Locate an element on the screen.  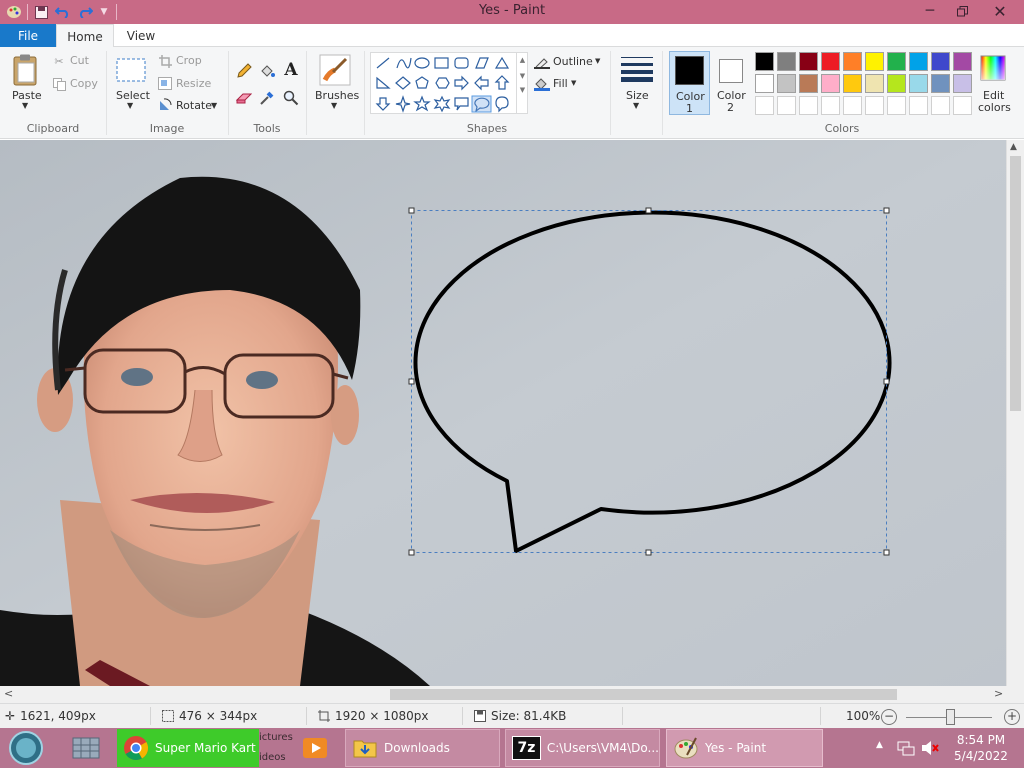
tab-file: File is located at coordinates (28, 35).